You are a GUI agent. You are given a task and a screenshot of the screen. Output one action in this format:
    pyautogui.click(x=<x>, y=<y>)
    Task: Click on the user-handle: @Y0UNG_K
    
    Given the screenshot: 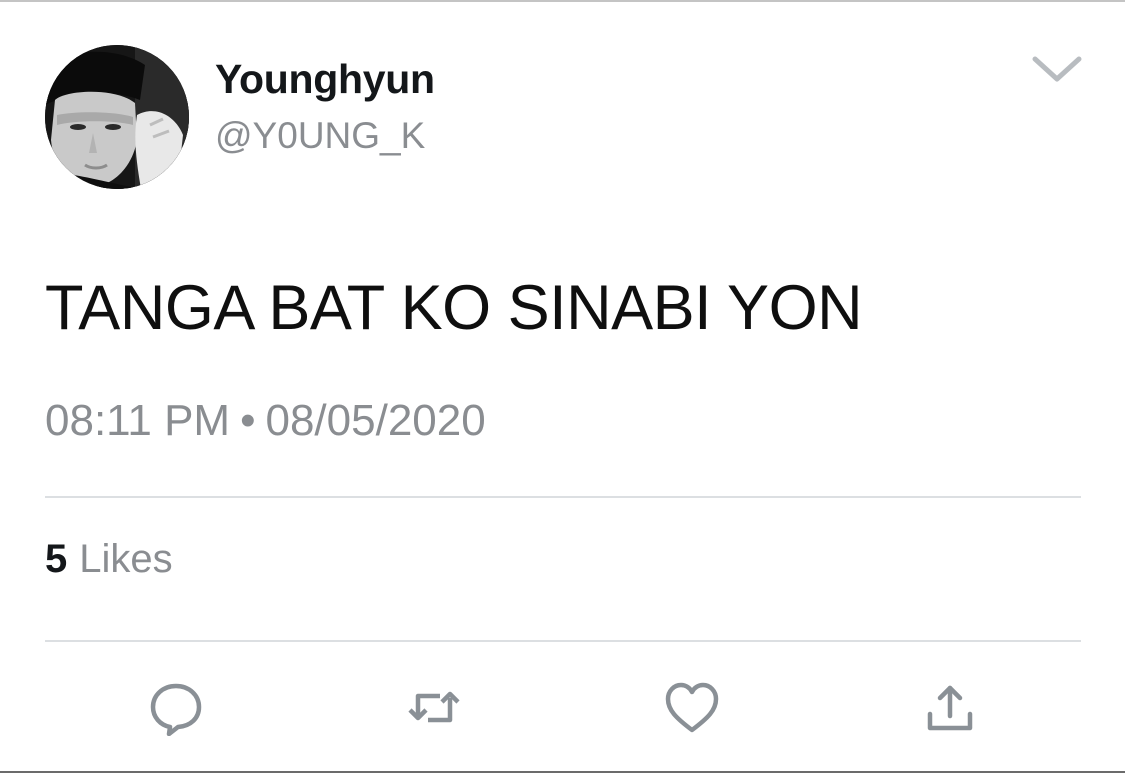 What is the action you would take?
    pyautogui.click(x=320, y=136)
    